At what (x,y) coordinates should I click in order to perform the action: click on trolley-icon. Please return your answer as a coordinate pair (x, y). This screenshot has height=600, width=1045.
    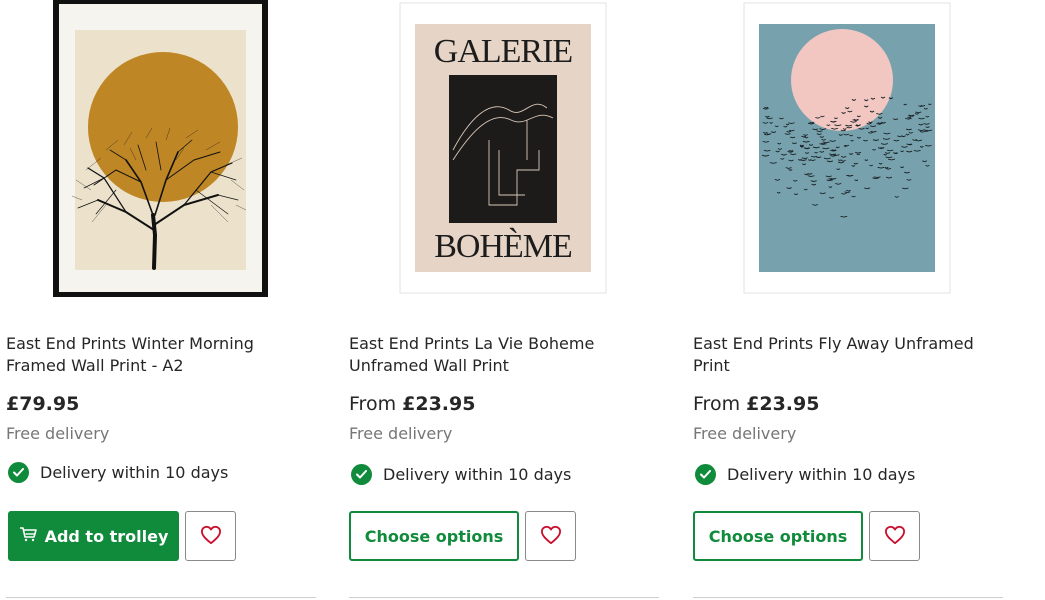
    Looking at the image, I should click on (28, 536).